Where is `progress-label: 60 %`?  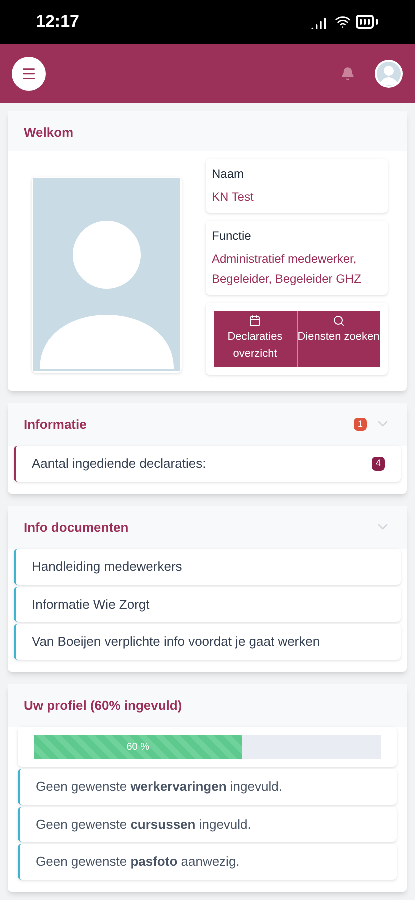
progress-label: 60 % is located at coordinates (138, 747).